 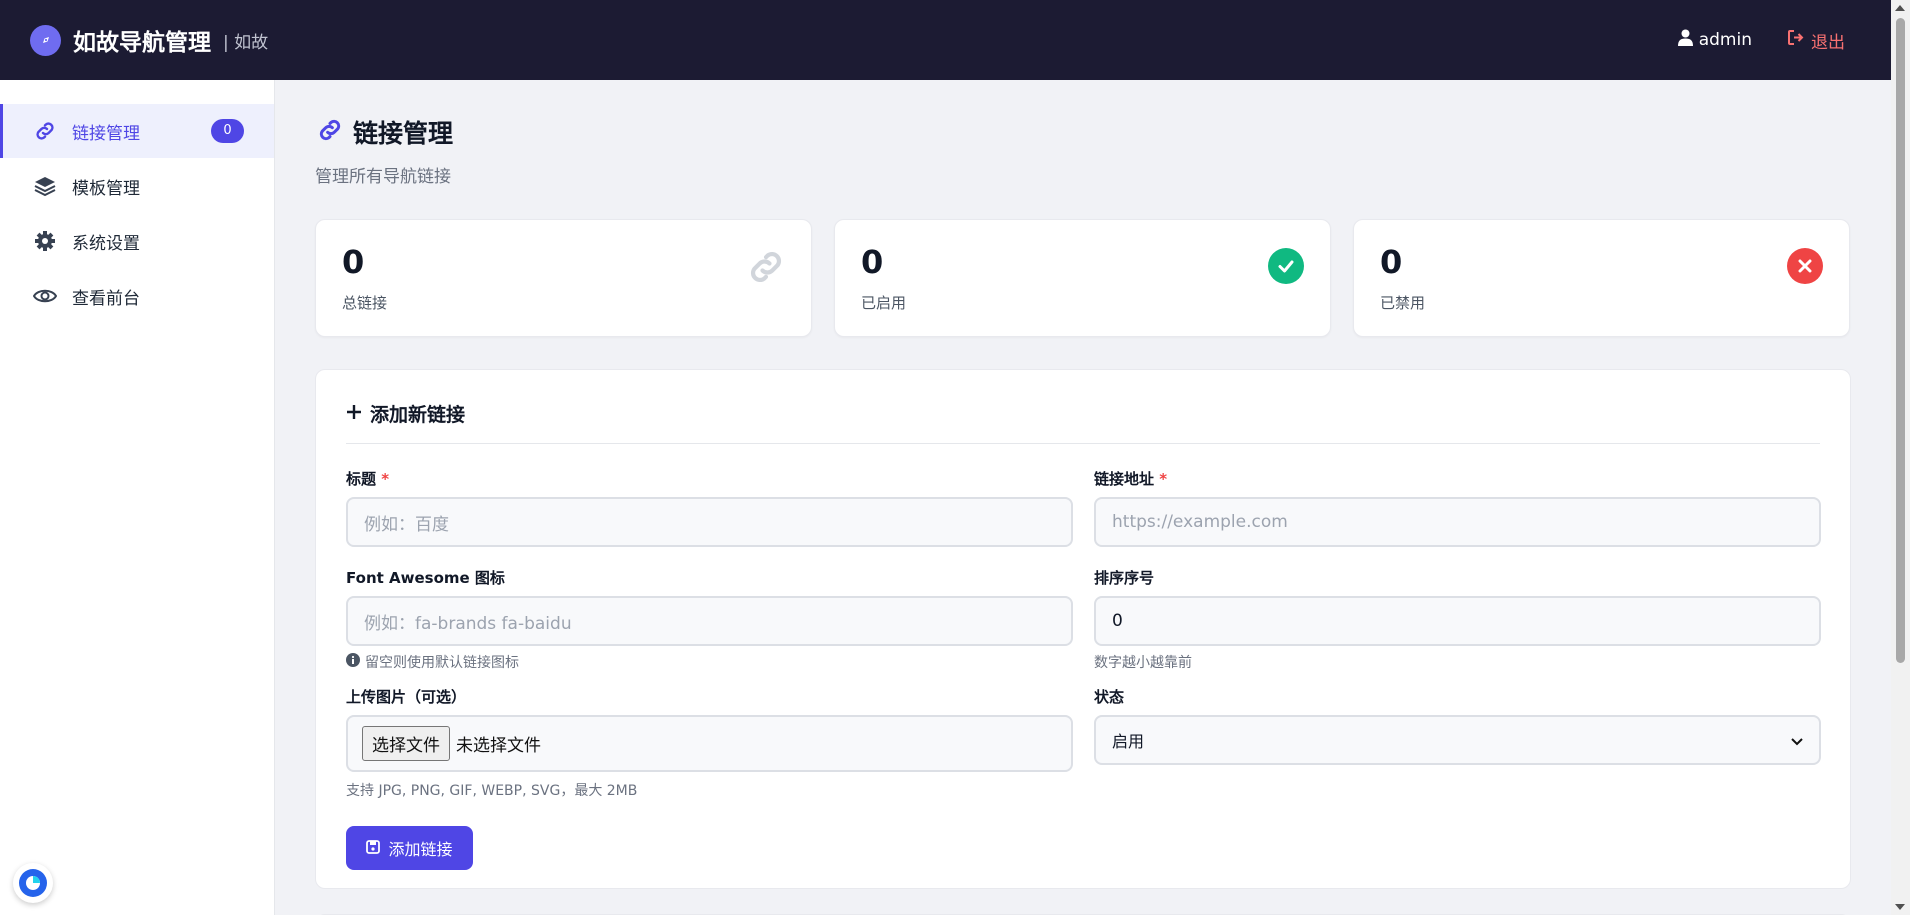 I want to click on sidebar-item-label: 链接管理, so click(x=106, y=133).